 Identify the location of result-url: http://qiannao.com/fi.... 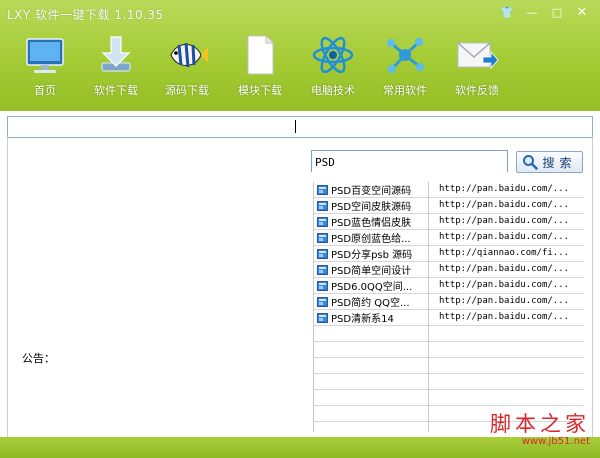
(504, 253).